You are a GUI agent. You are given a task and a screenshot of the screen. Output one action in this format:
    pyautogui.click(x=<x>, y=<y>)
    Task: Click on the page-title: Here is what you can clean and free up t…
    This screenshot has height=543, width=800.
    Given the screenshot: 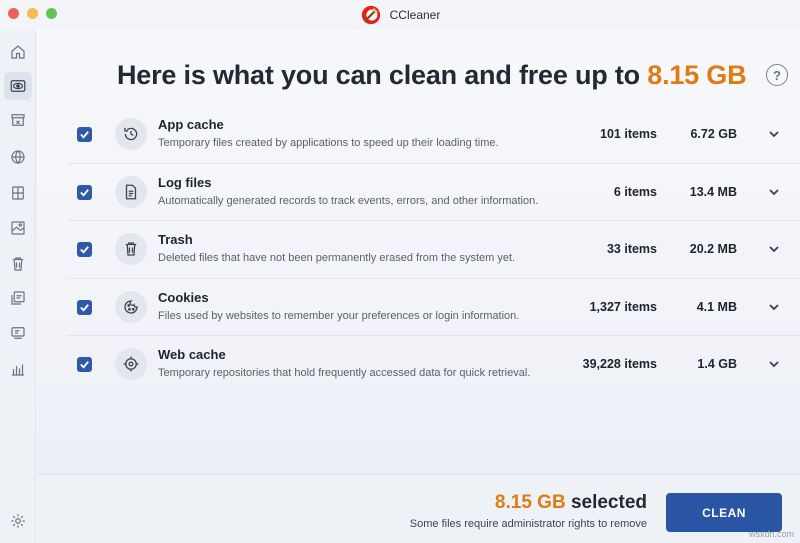 What is the action you would take?
    pyautogui.click(x=432, y=75)
    